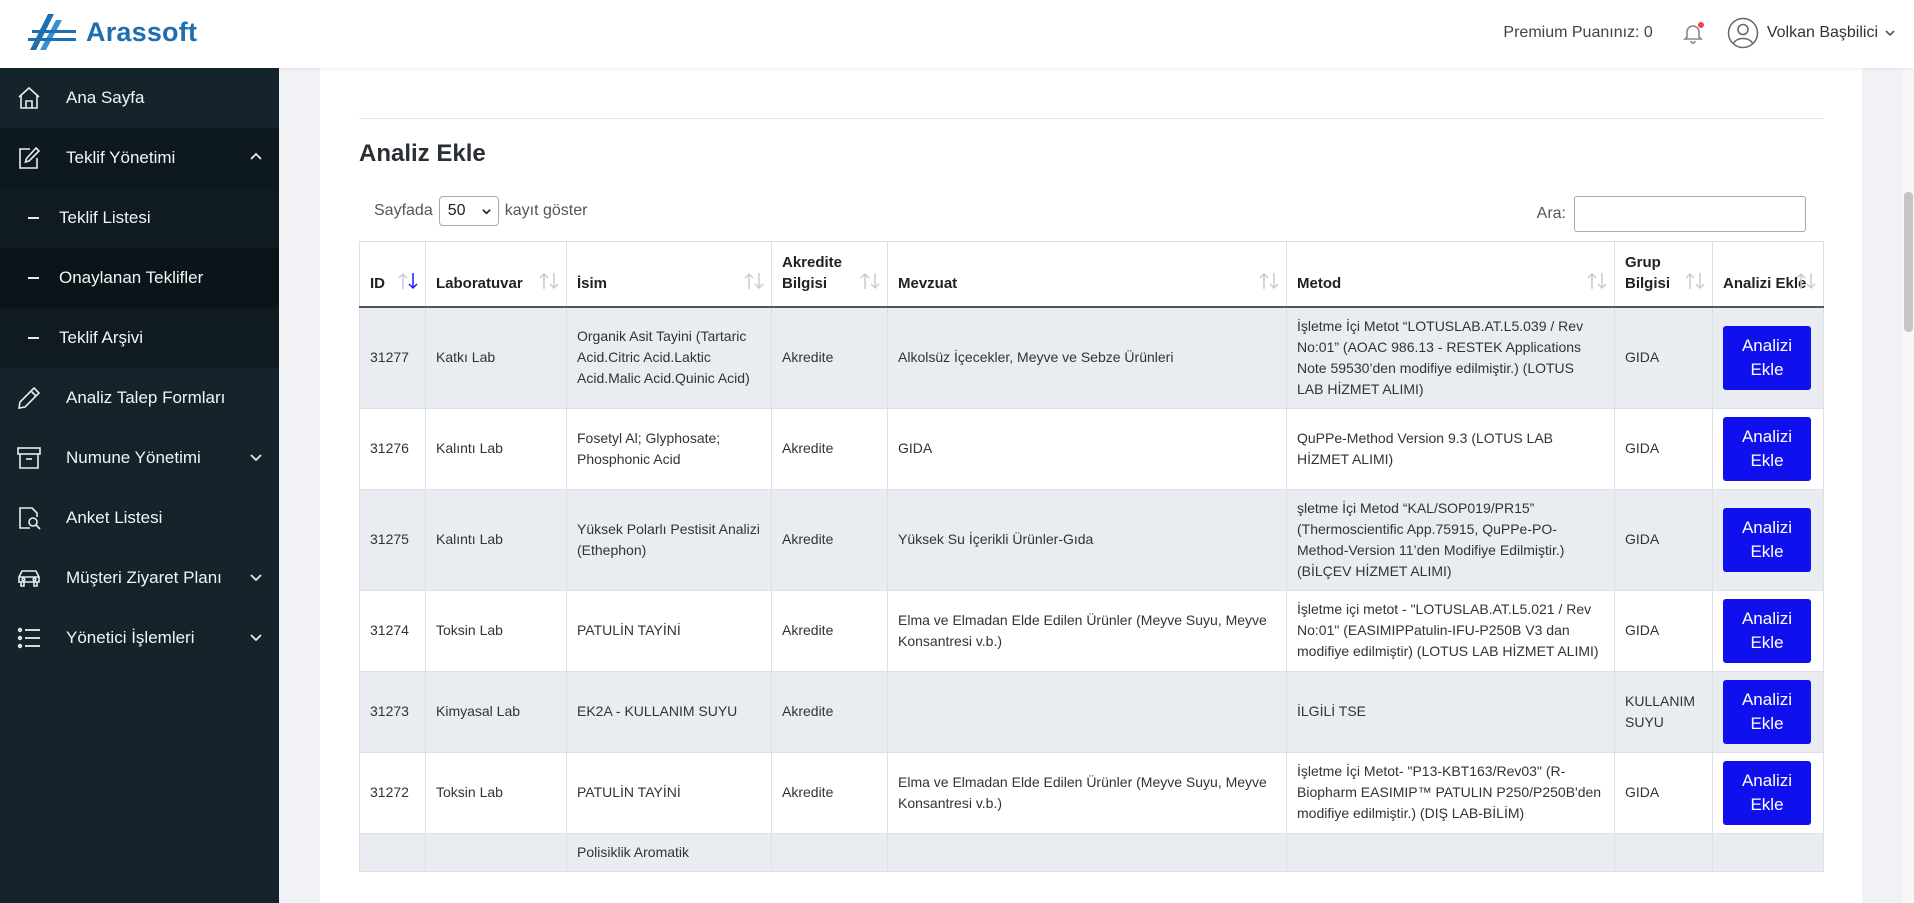 This screenshot has height=903, width=1914. Describe the element at coordinates (30, 518) in the screenshot. I see `document-search-icon` at that location.